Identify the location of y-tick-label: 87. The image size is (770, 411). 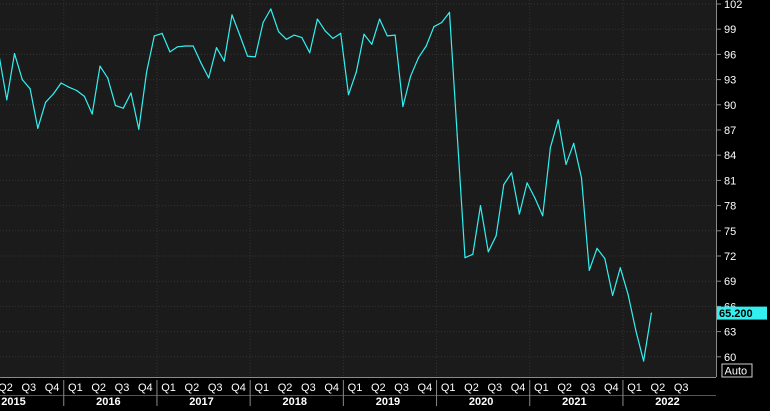
(730, 131).